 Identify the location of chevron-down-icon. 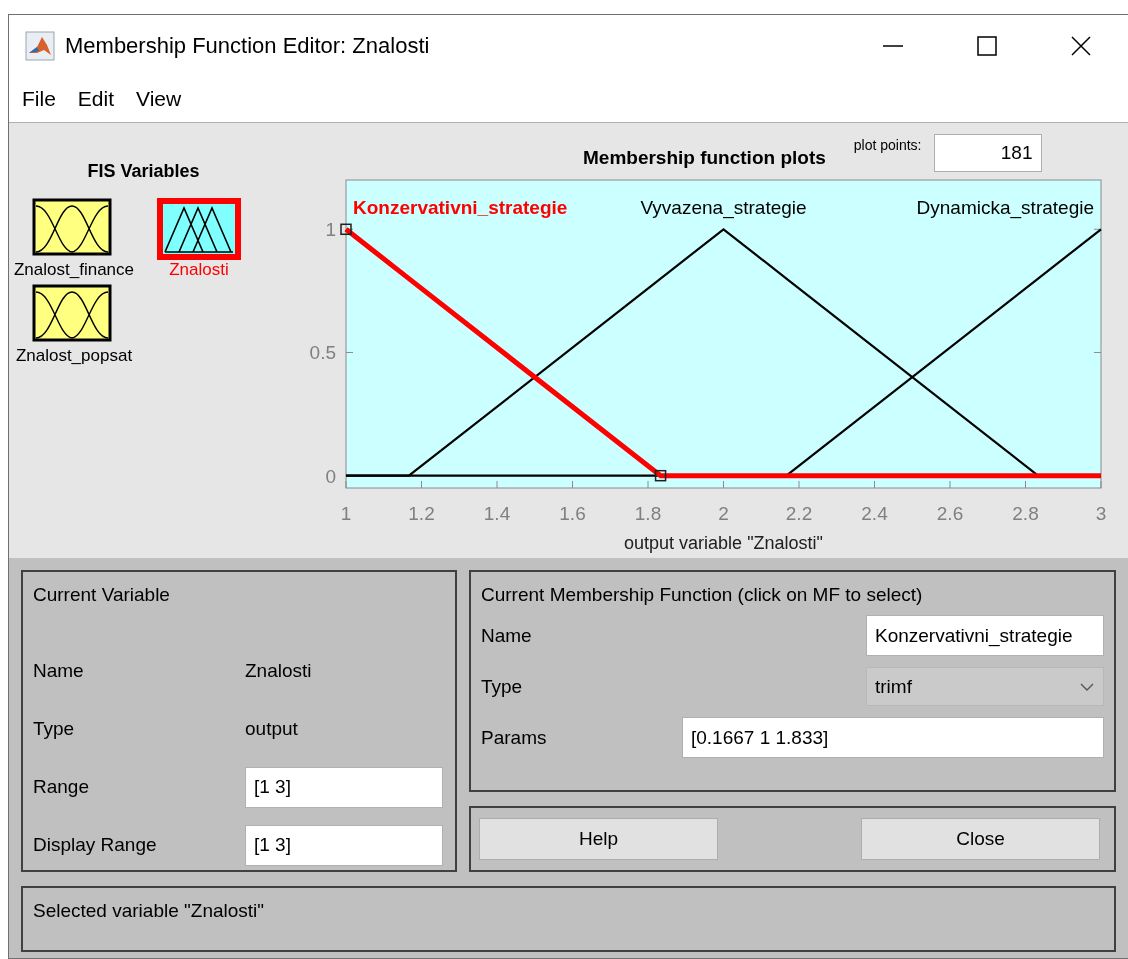
(1087, 686).